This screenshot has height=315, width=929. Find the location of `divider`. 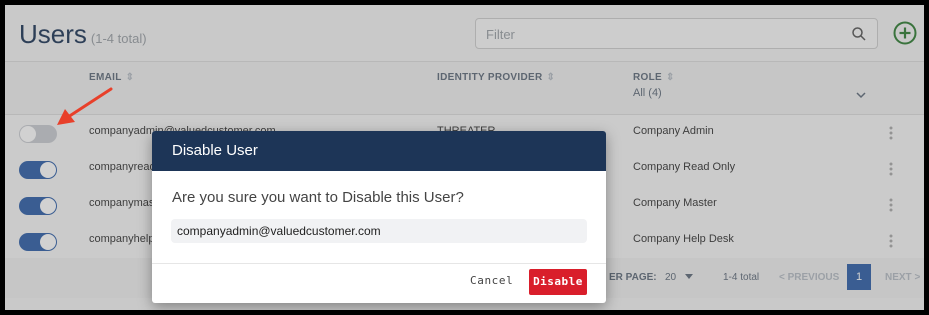

divider is located at coordinates (379, 263).